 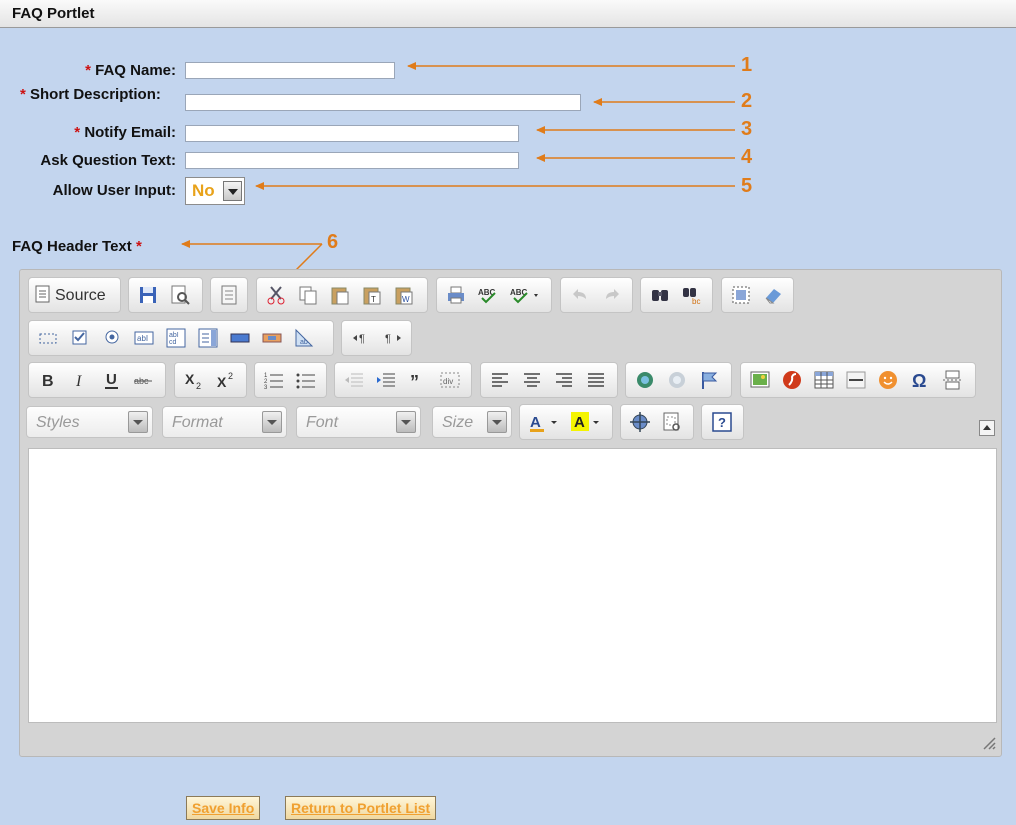 I want to click on return-to-portlet-list-button: Return to Portlet List, so click(x=361, y=808).